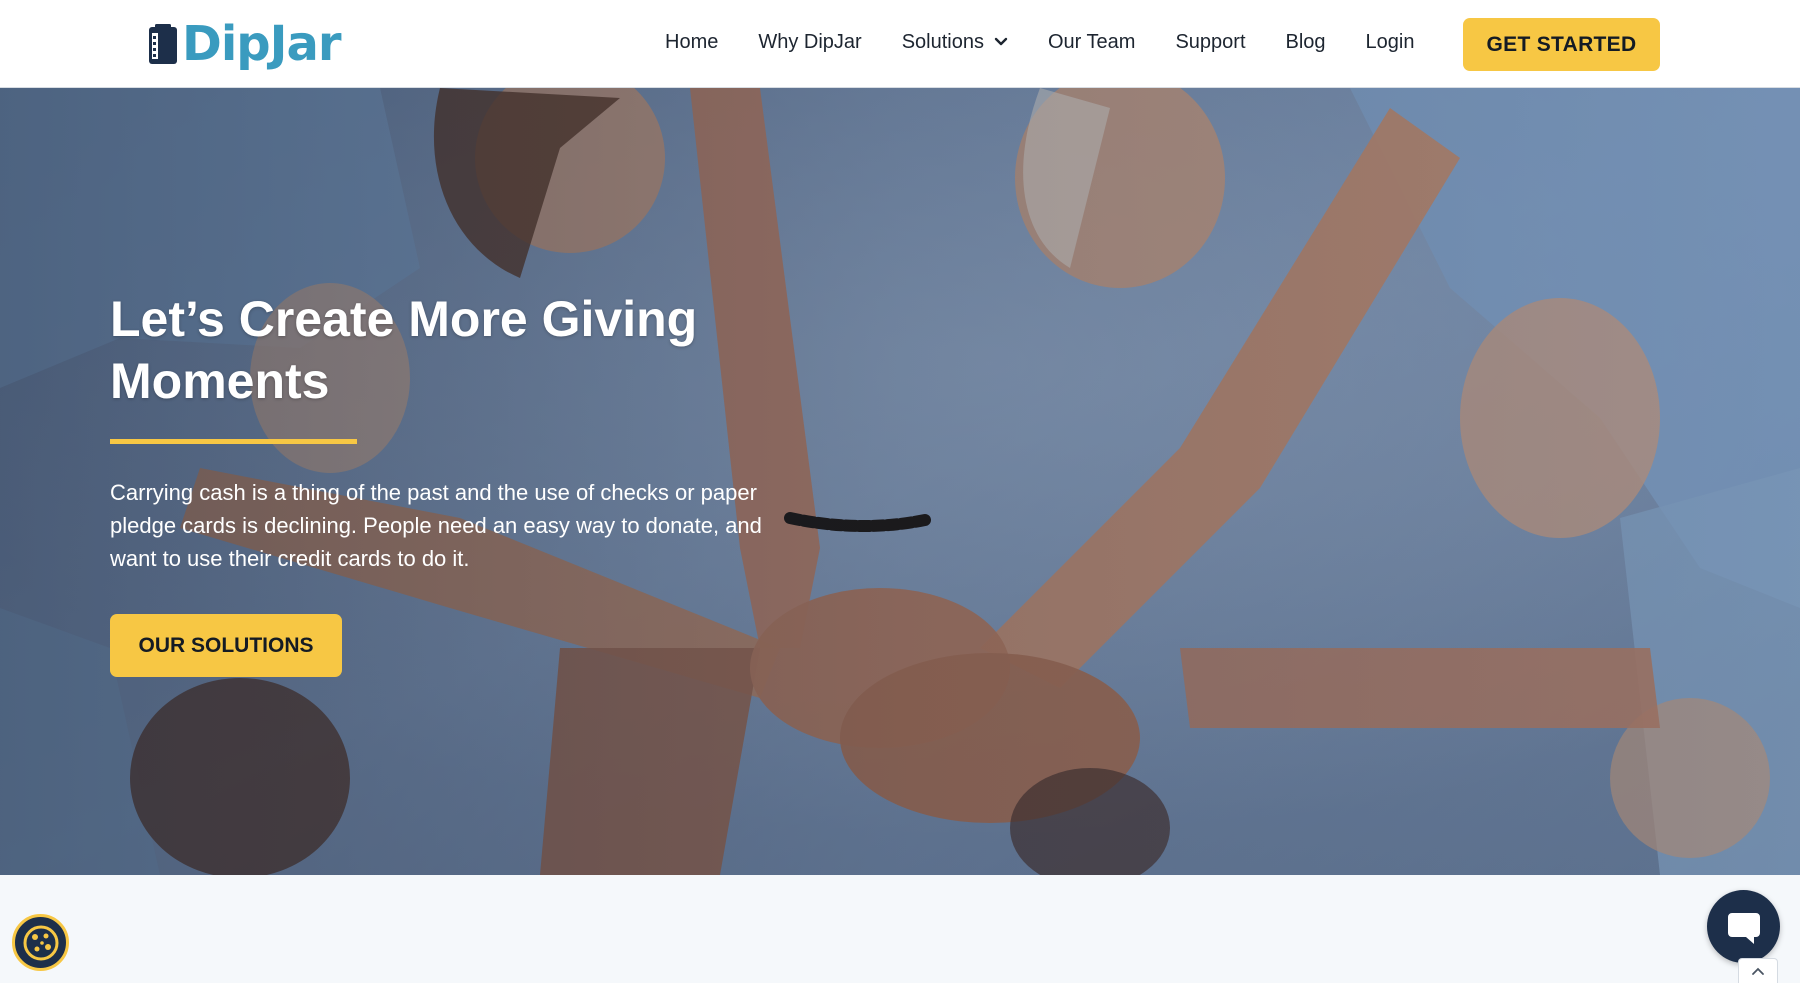 The width and height of the screenshot is (1800, 983). I want to click on next-section, so click(900, 929).